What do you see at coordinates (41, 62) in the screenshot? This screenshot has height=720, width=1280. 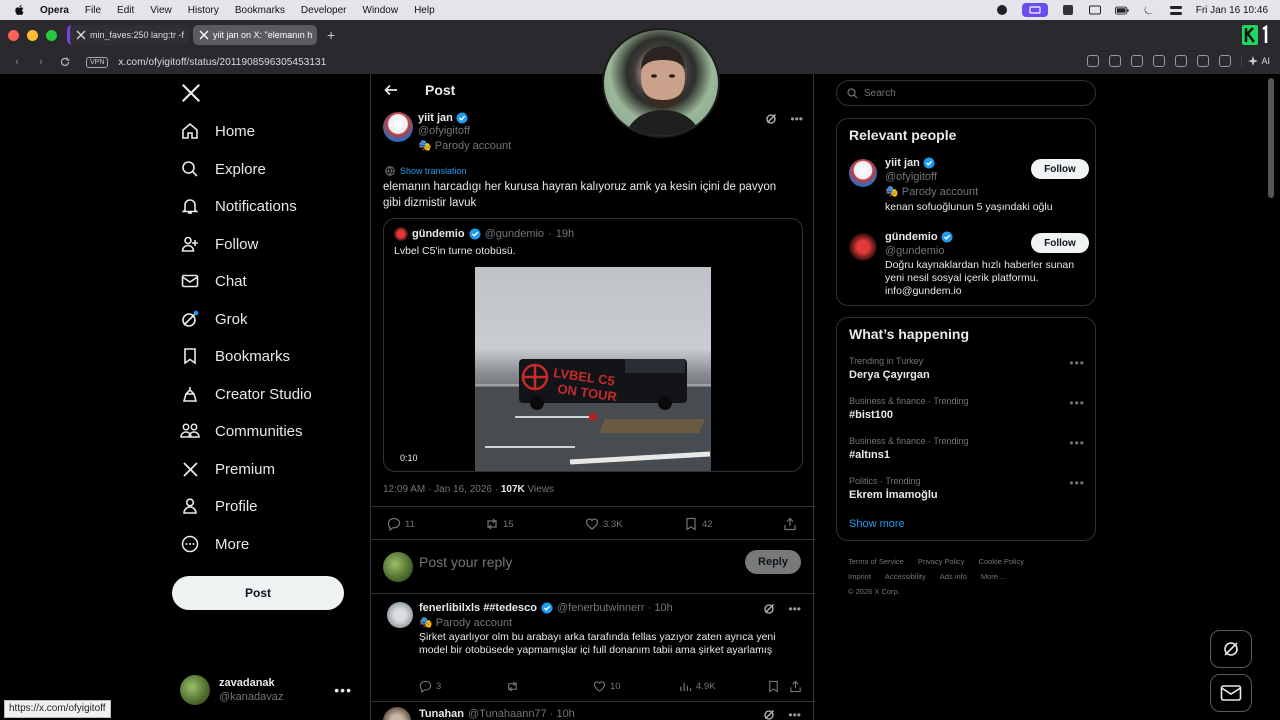 I see `forward-nav-icon: ›` at bounding box center [41, 62].